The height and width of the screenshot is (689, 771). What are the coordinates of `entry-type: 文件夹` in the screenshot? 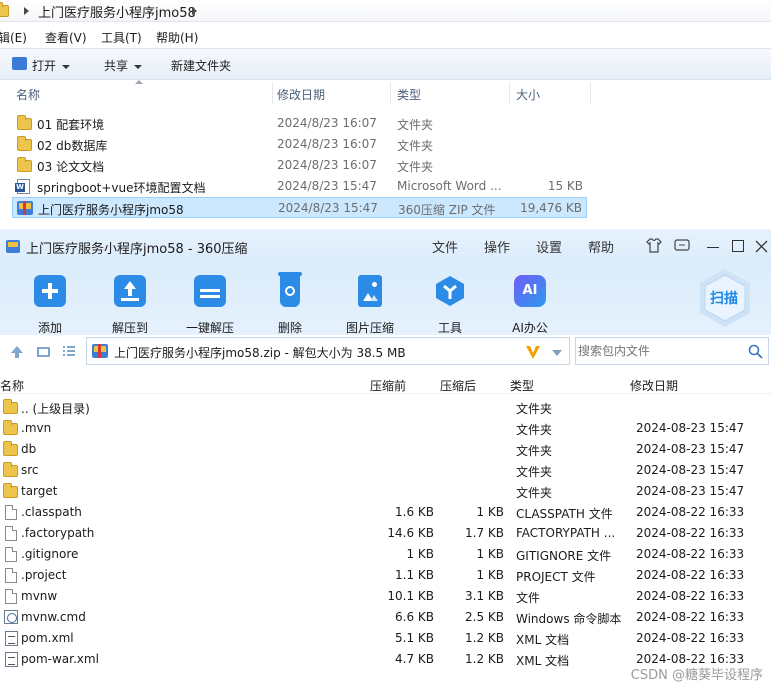 It's located at (534, 430).